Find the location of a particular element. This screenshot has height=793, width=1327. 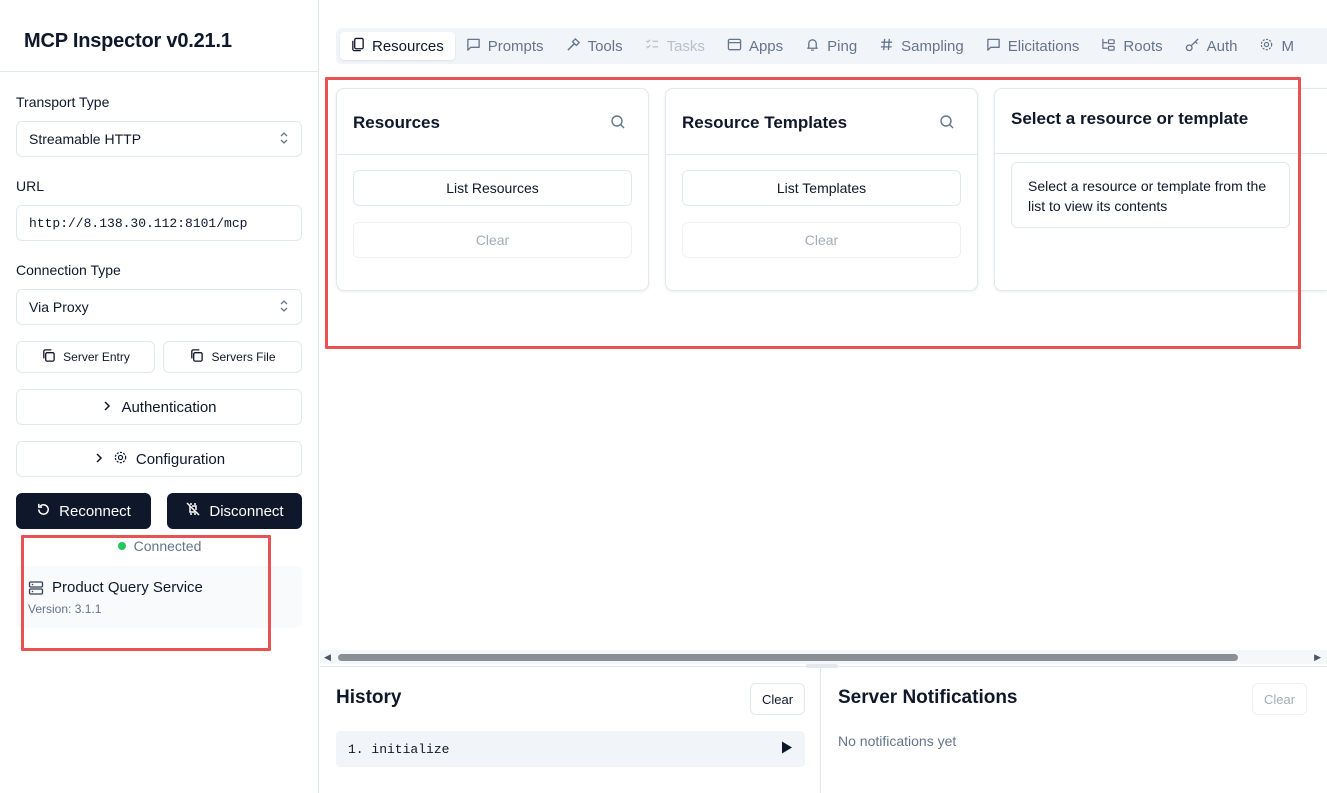

resources-title: Resources is located at coordinates (396, 122).